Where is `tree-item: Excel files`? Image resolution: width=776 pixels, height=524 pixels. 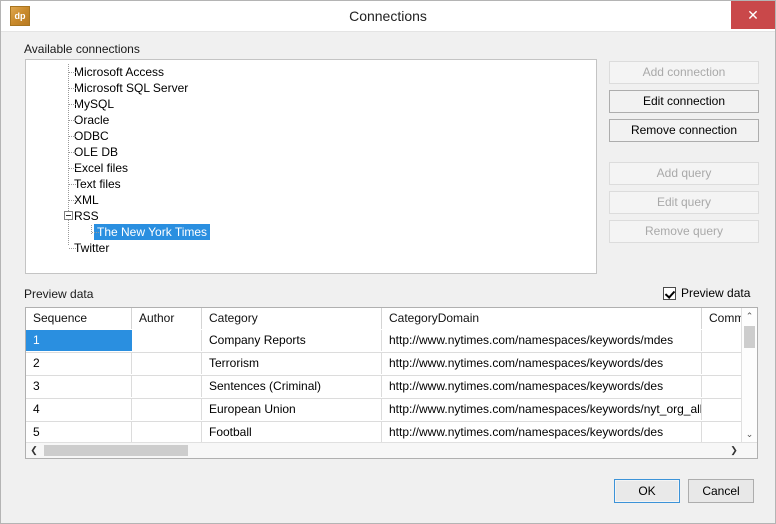 tree-item: Excel files is located at coordinates (311, 168).